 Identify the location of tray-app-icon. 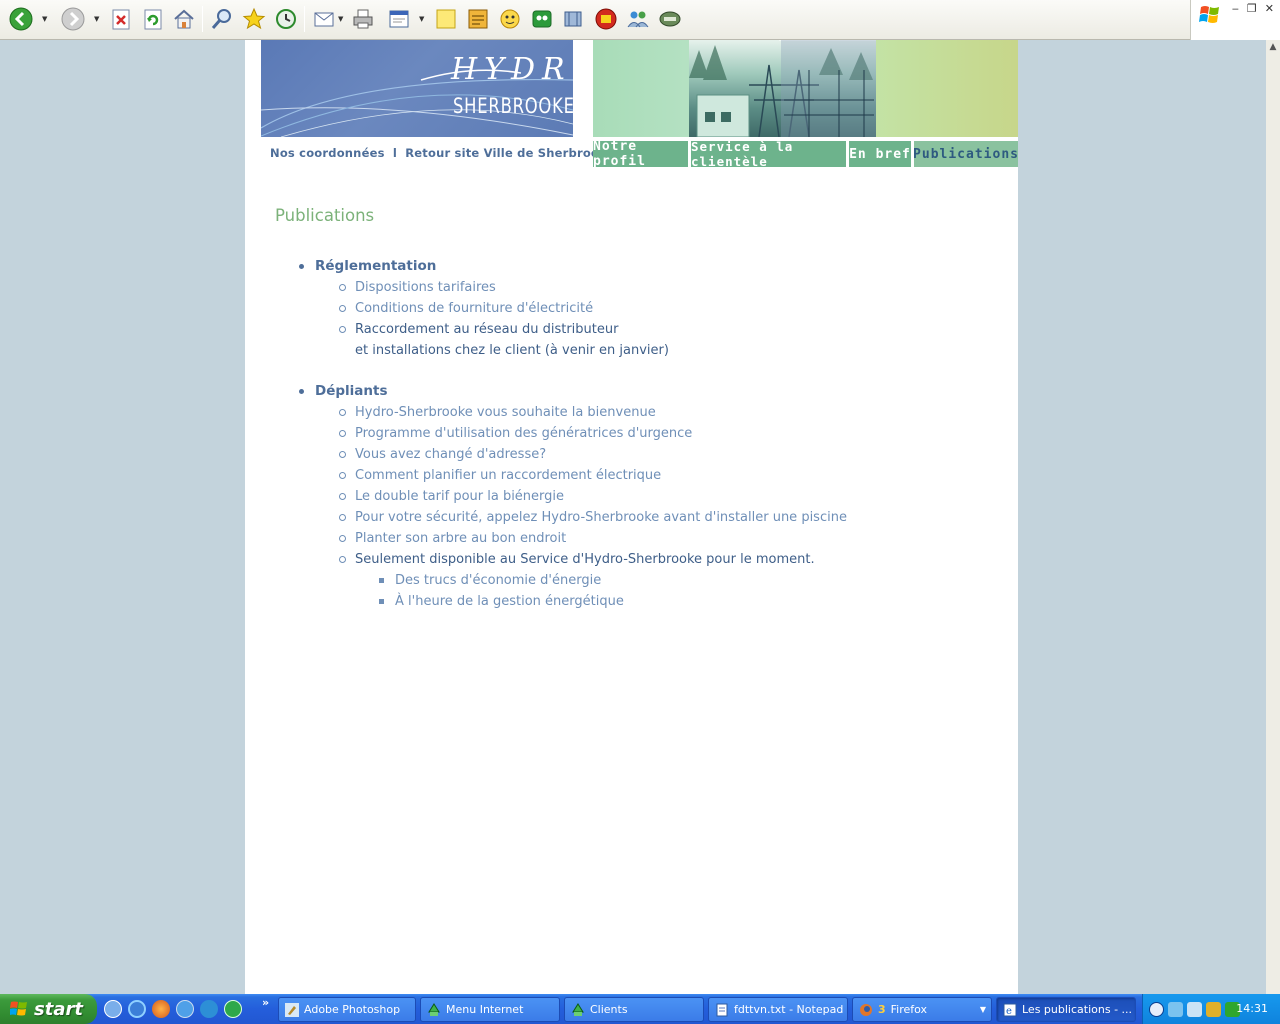
(1213, 1009).